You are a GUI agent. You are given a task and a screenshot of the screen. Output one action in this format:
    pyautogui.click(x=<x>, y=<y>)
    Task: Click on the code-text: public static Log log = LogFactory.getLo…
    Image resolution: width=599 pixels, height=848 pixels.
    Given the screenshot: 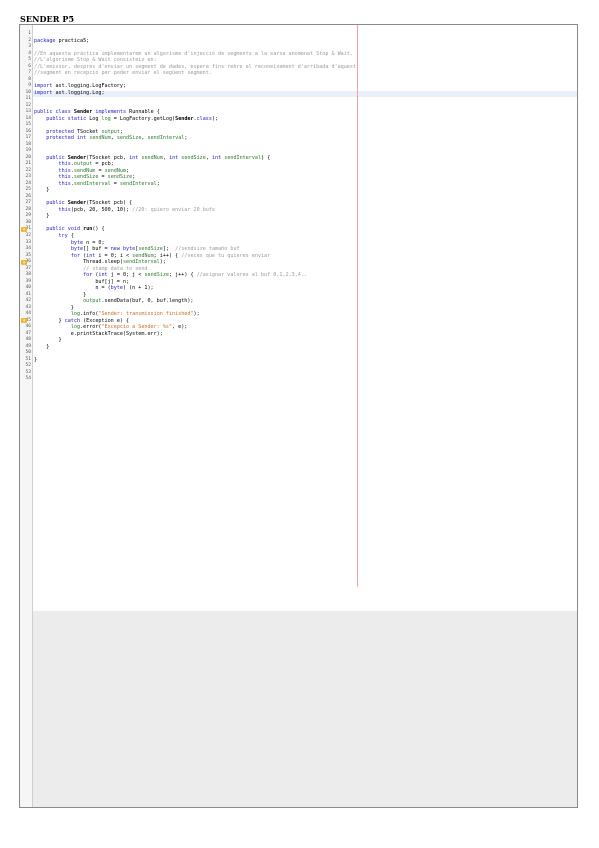 What is the action you would take?
    pyautogui.click(x=132, y=118)
    